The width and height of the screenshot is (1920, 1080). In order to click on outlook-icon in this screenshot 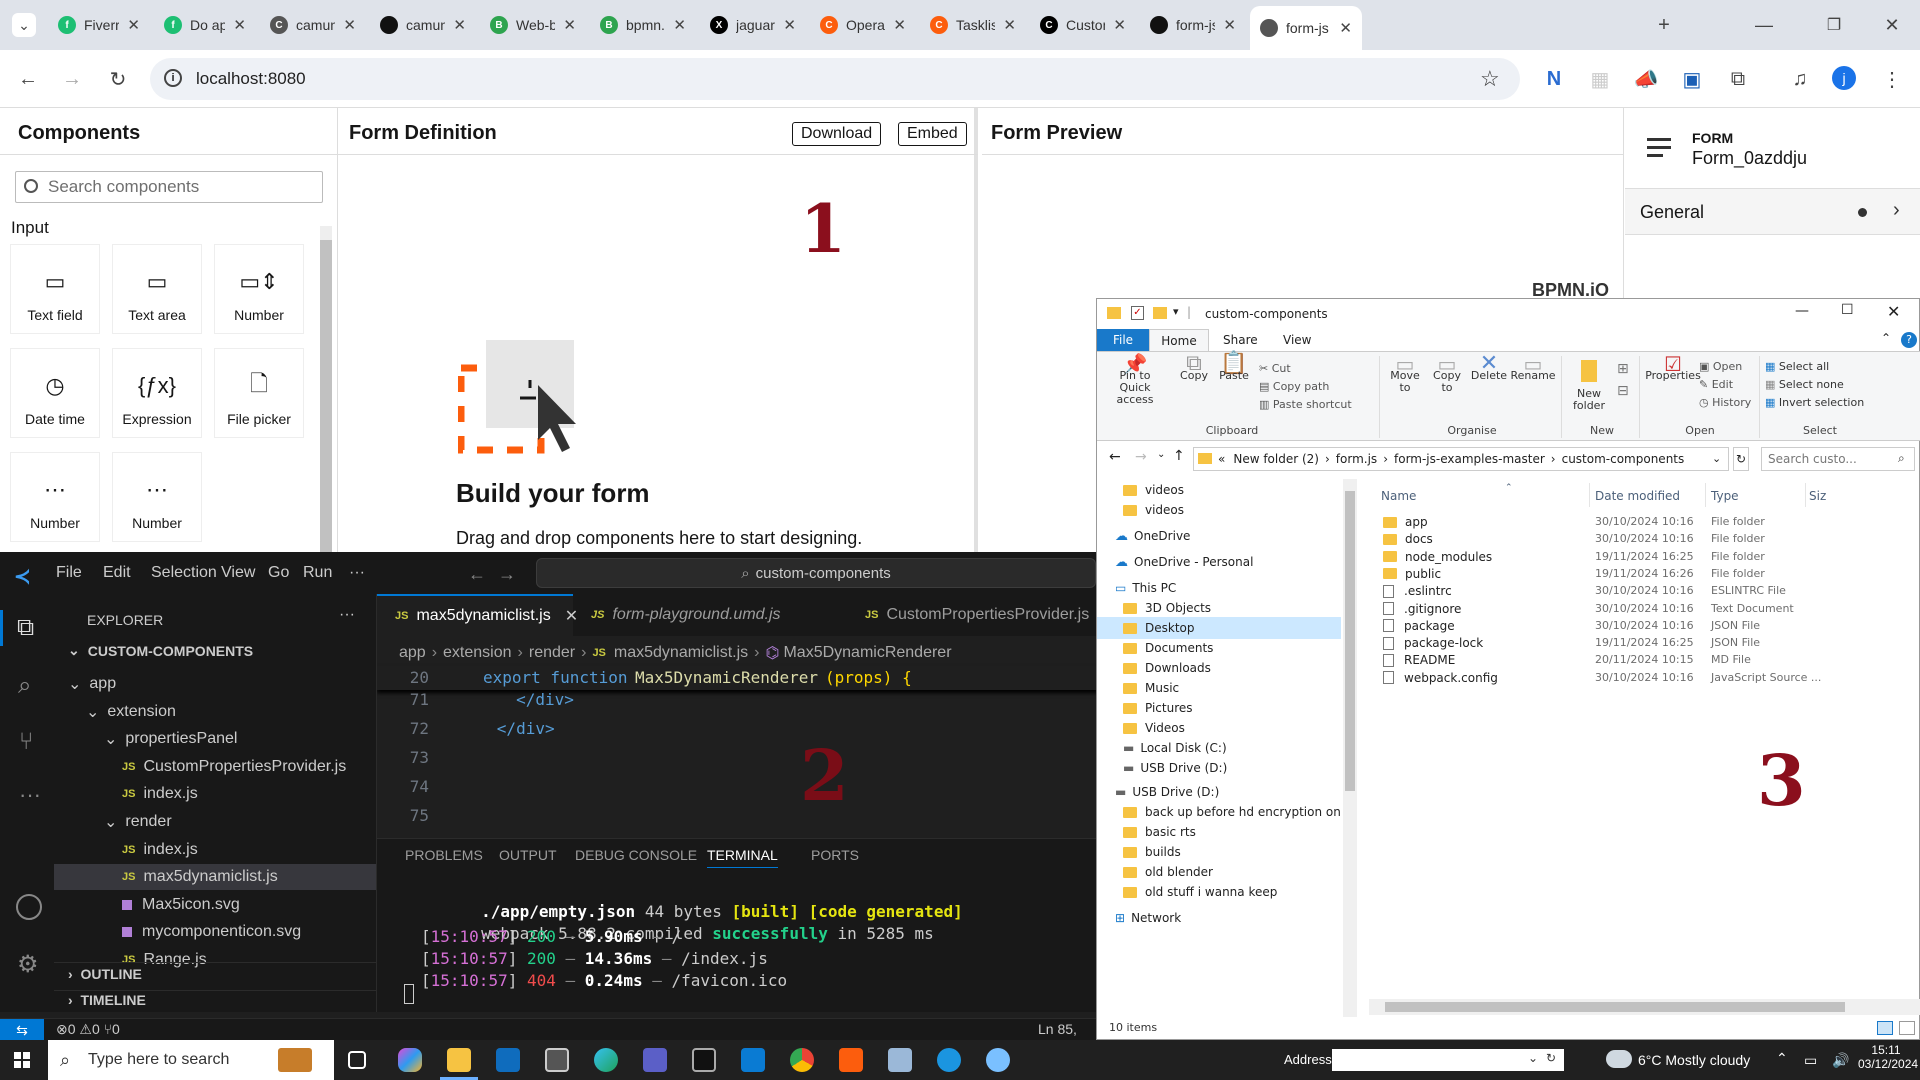, I will do `click(508, 1060)`.